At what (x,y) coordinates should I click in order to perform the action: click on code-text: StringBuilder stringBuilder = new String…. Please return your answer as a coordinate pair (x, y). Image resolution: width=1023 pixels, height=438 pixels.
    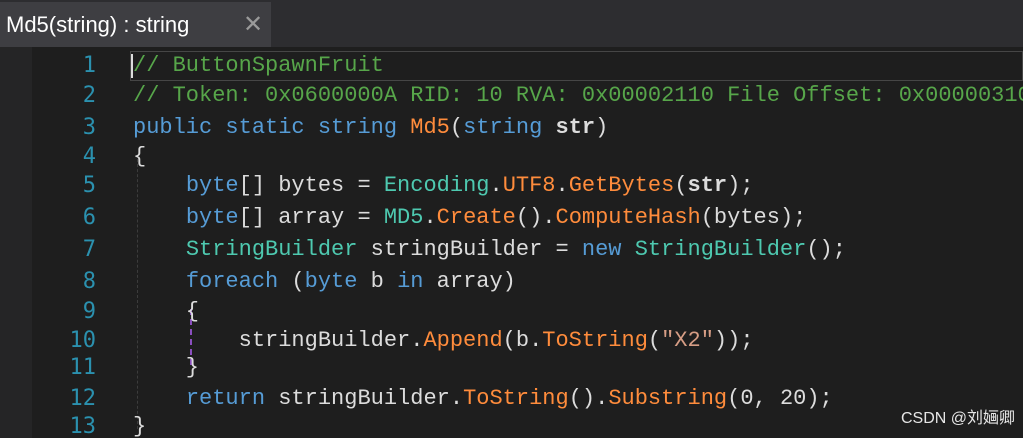
    Looking at the image, I should click on (489, 250).